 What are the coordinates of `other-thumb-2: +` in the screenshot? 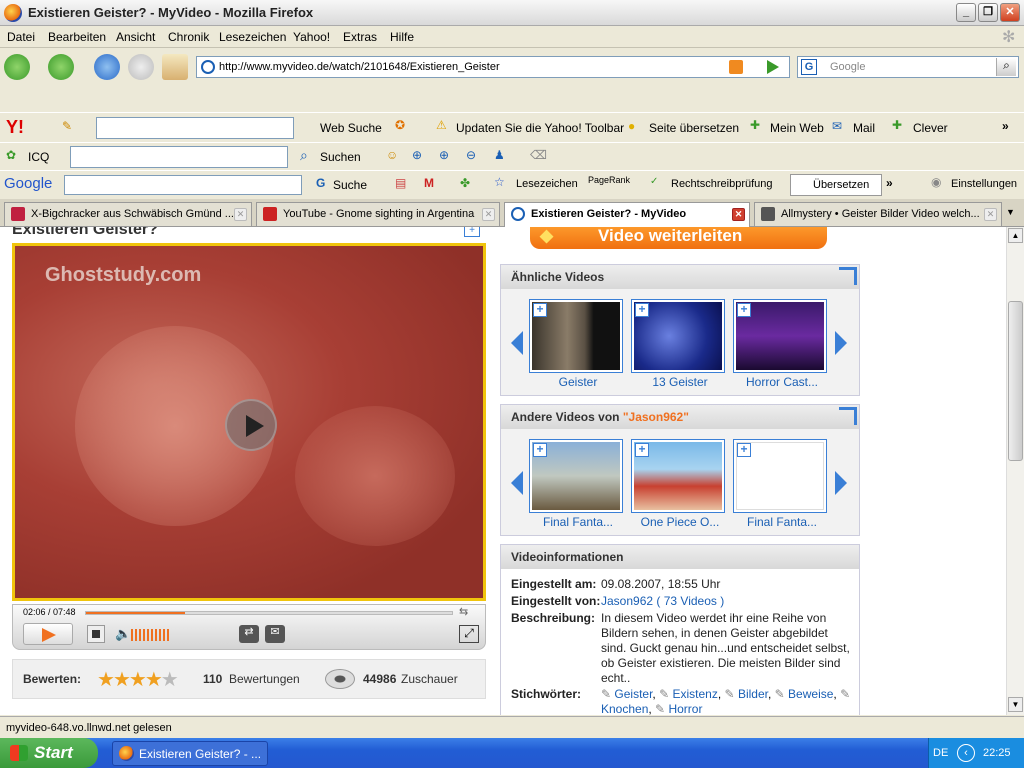 It's located at (678, 476).